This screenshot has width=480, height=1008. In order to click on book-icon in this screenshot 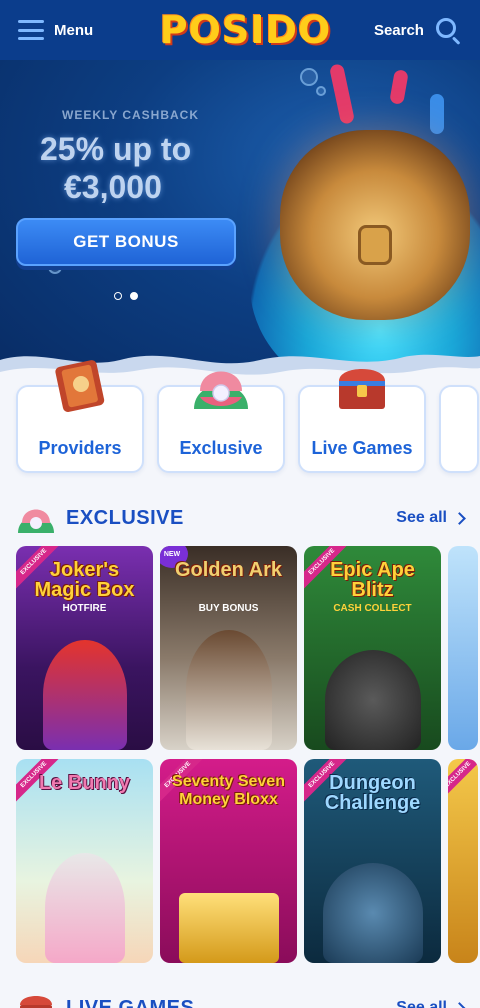, I will do `click(80, 386)`.